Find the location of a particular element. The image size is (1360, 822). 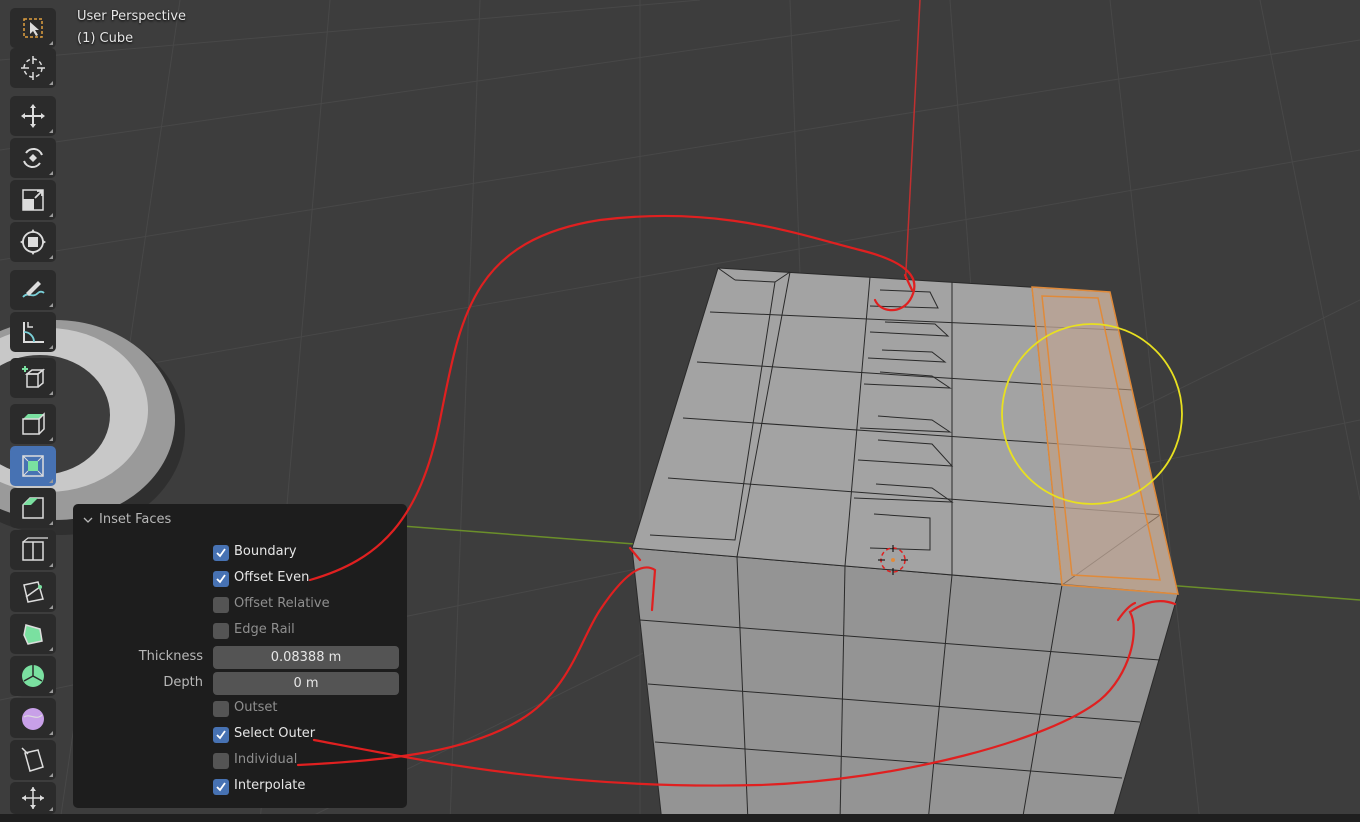

panel-header: Inset Faces is located at coordinates (127, 519).